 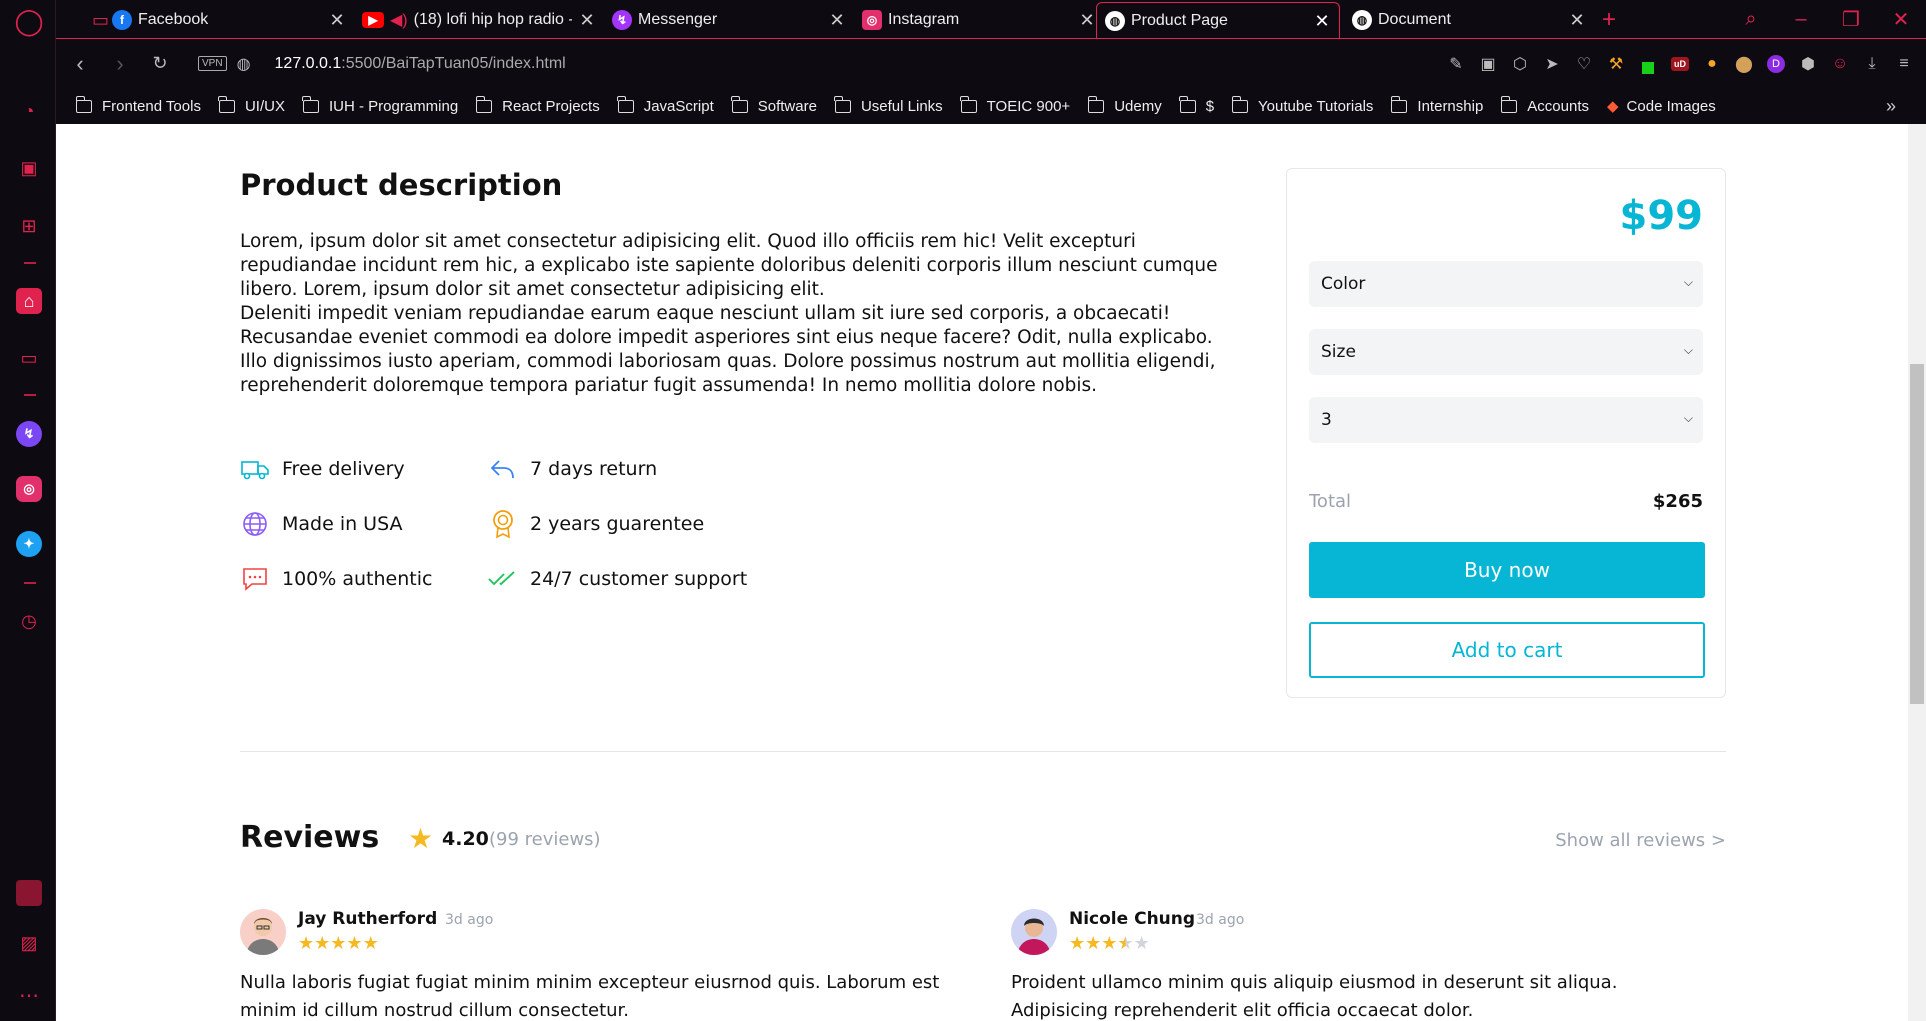 What do you see at coordinates (1776, 64) in the screenshot?
I see `dapp-icon: D` at bounding box center [1776, 64].